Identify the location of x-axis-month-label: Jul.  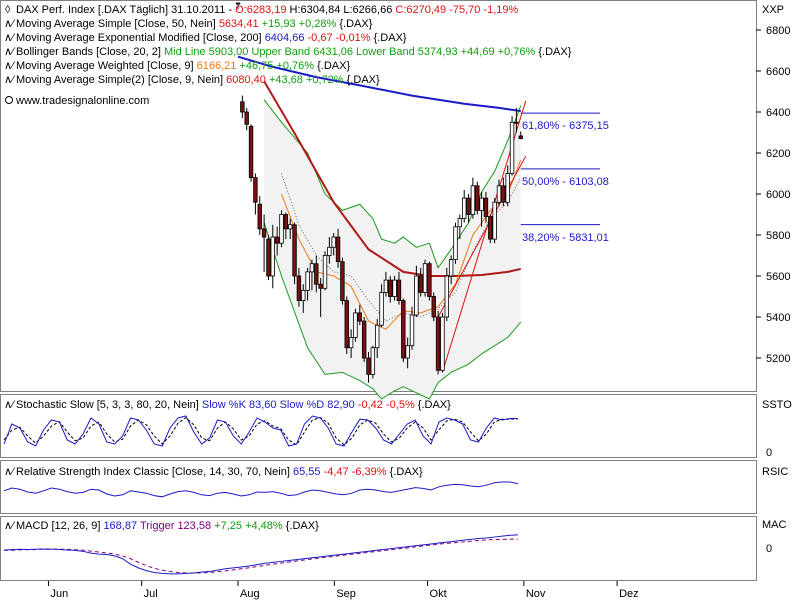
(151, 594).